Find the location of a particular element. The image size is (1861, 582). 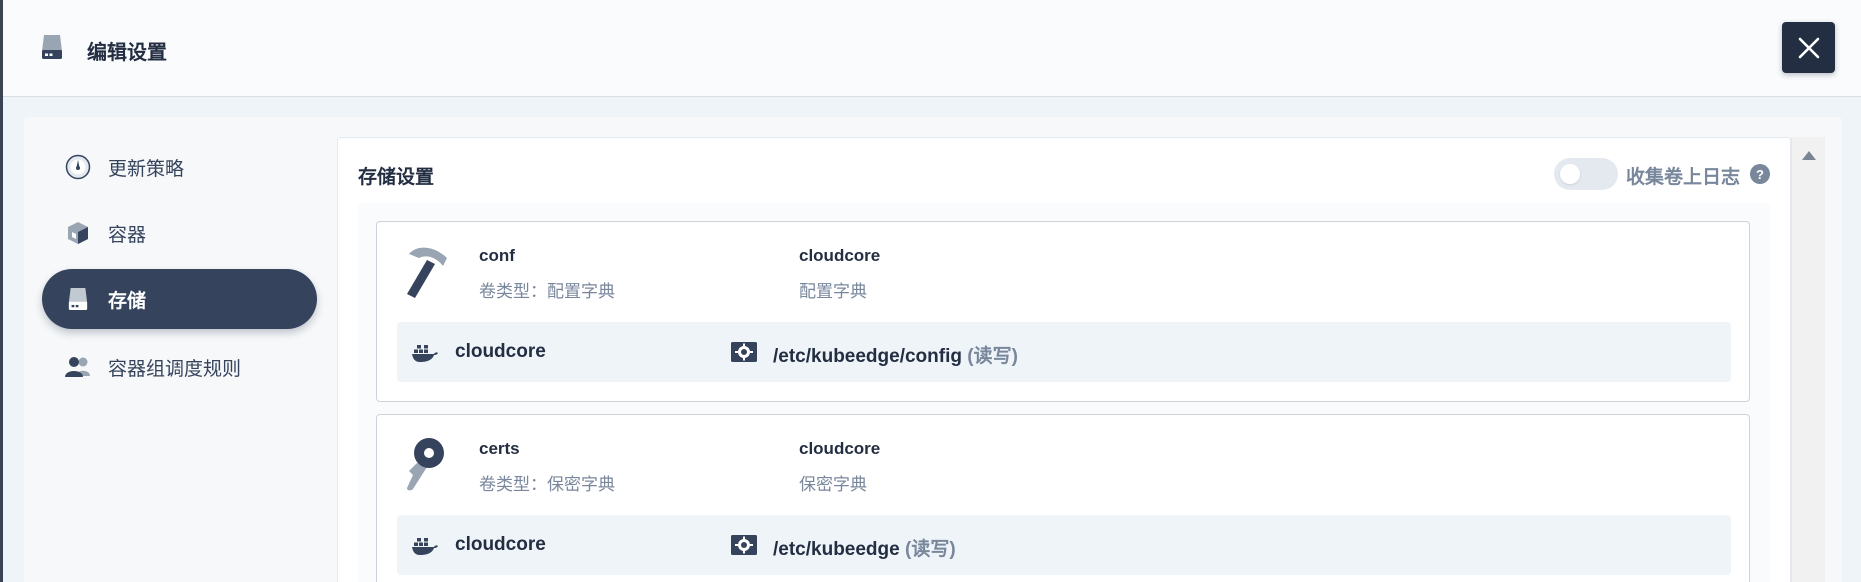

sidebar-item-storage: 存储 is located at coordinates (179, 299).